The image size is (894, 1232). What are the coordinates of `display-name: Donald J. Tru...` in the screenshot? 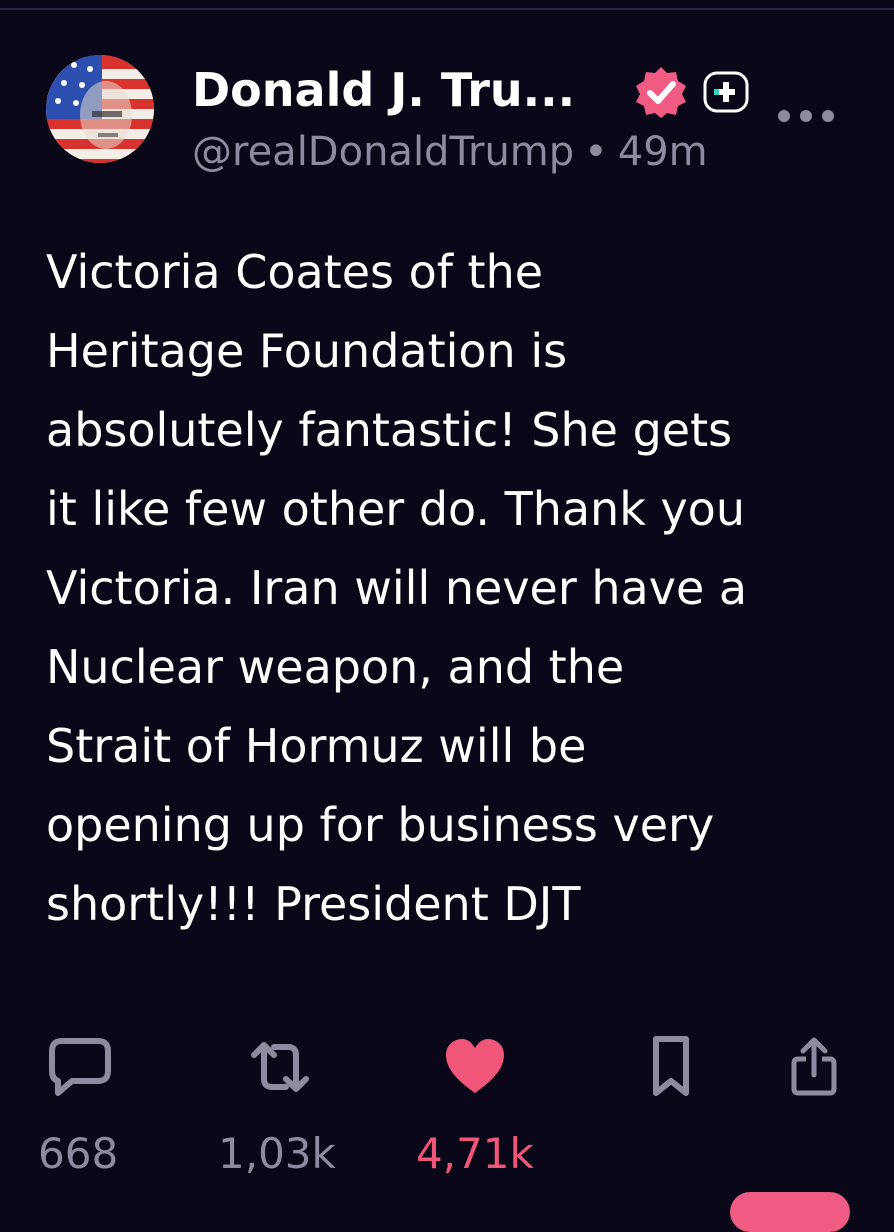 It's located at (383, 90).